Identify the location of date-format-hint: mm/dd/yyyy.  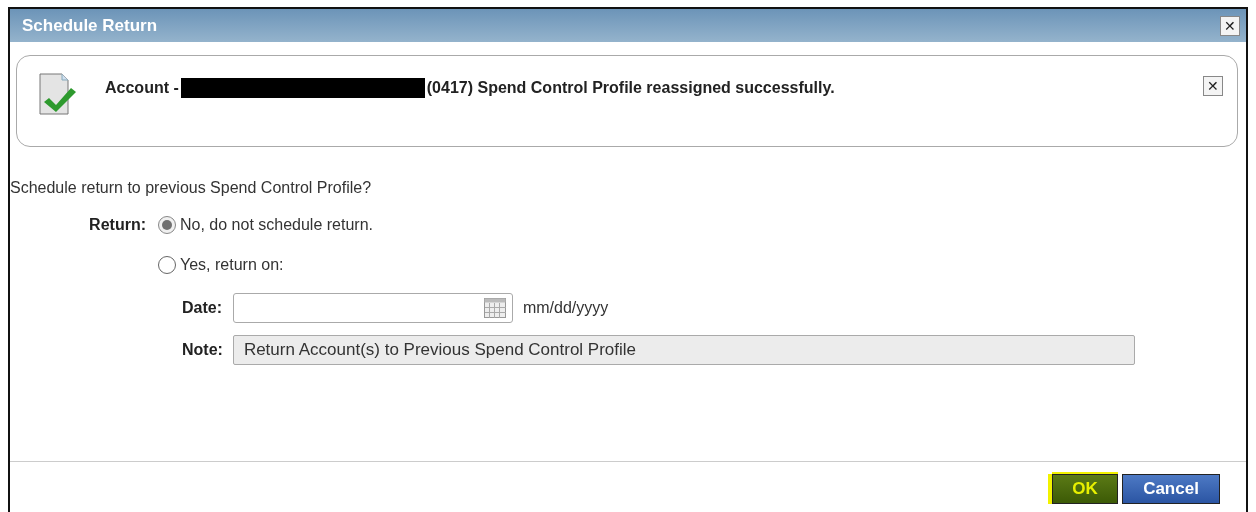
(565, 308).